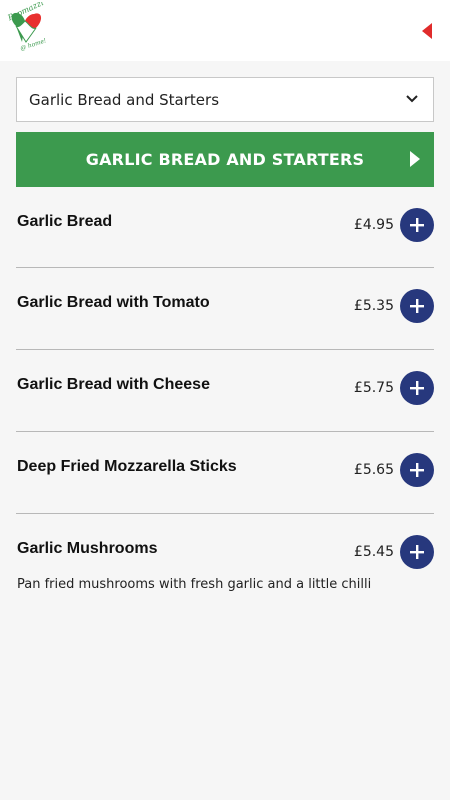 The image size is (450, 800). What do you see at coordinates (124, 99) in the screenshot?
I see `category-select-value: Garlic Bread and Starters` at bounding box center [124, 99].